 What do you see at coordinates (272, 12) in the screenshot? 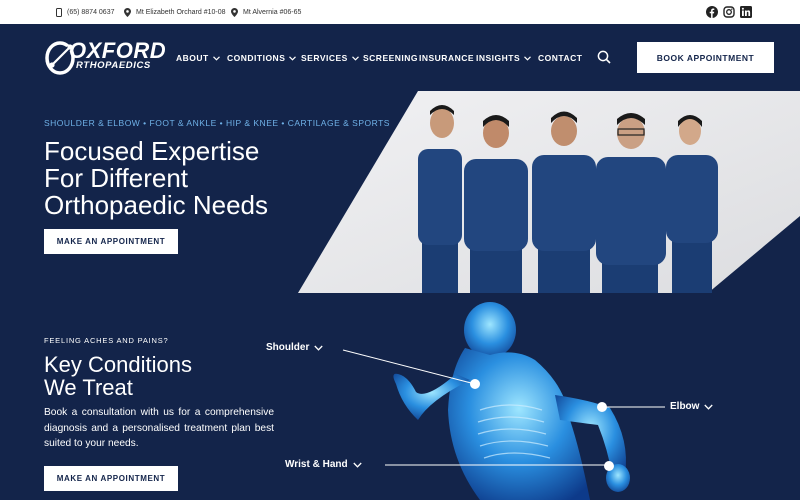
I see `location-text: Mt Alvernia #06-65` at bounding box center [272, 12].